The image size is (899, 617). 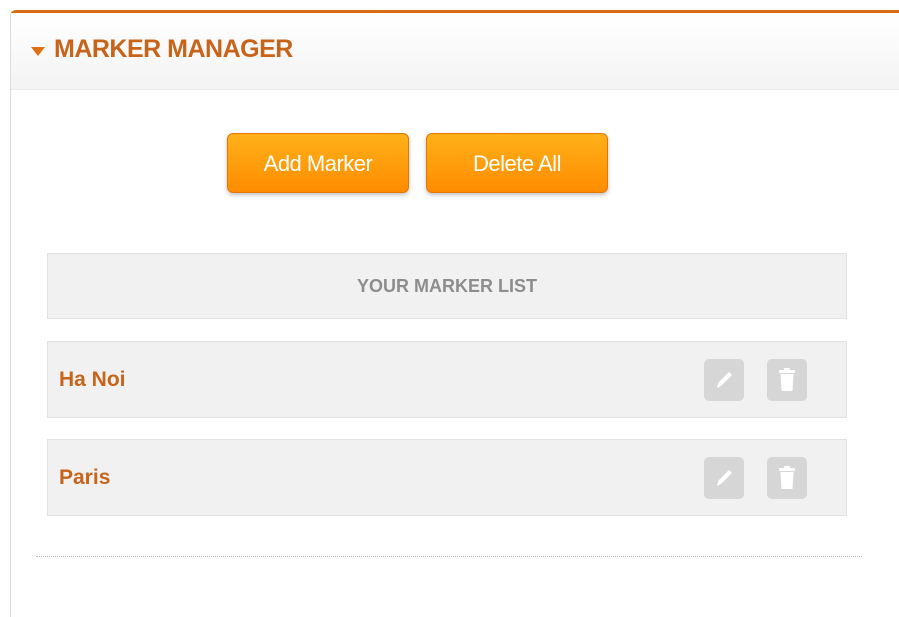 I want to click on caret-down-icon, so click(x=38, y=51).